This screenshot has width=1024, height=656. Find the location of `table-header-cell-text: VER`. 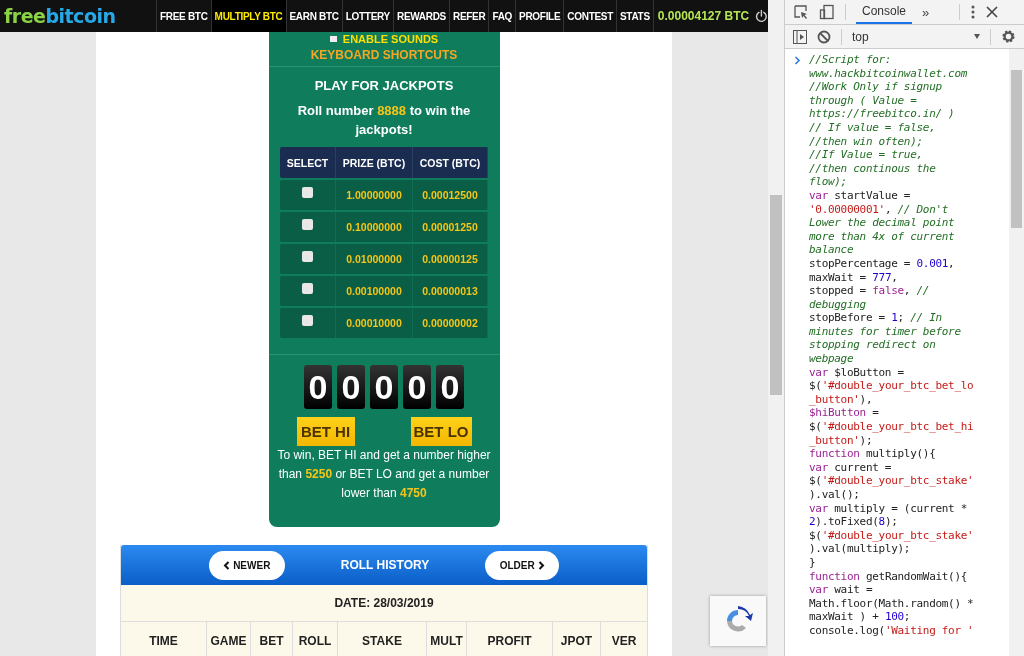

table-header-cell-text: VER is located at coordinates (624, 641).